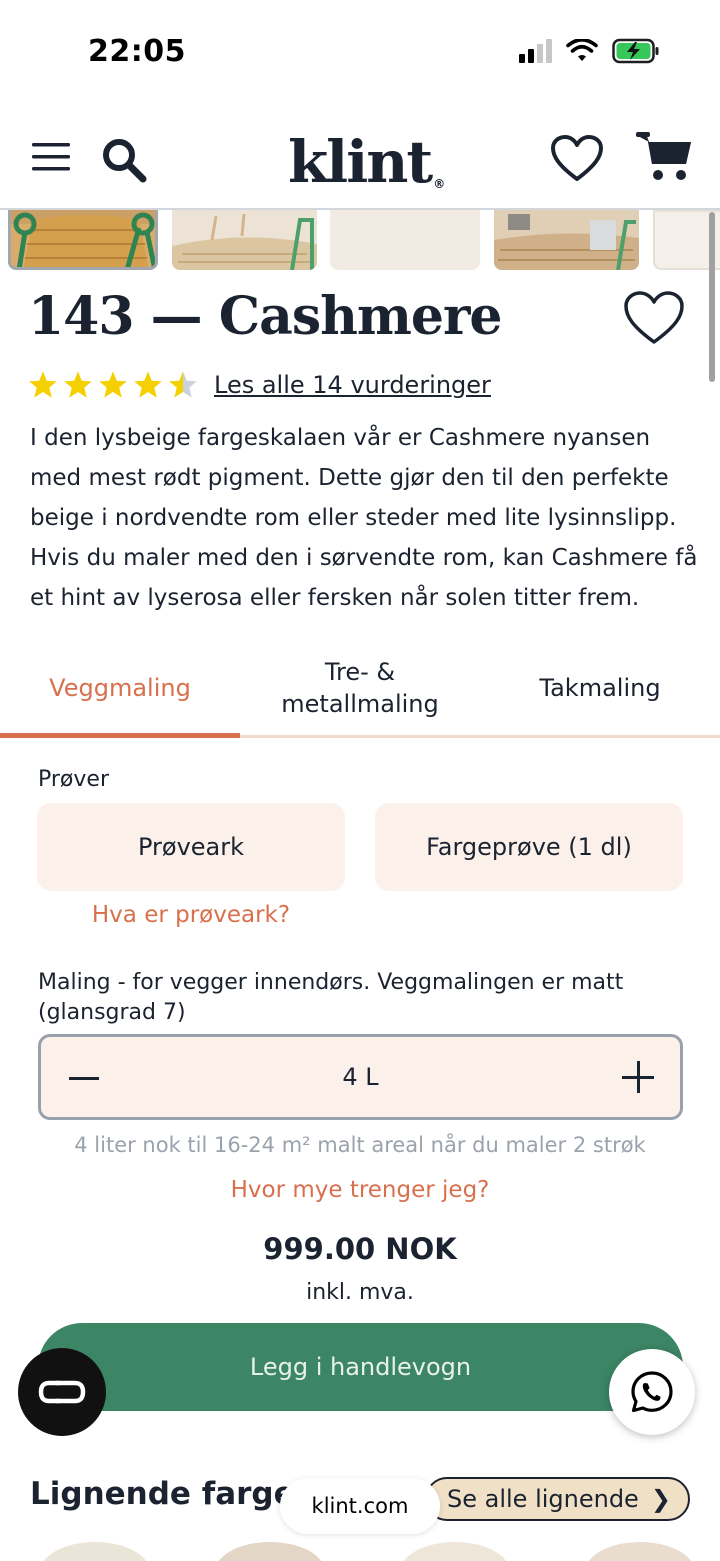 The height and width of the screenshot is (1561, 720). I want to click on wifi-icon, so click(582, 50).